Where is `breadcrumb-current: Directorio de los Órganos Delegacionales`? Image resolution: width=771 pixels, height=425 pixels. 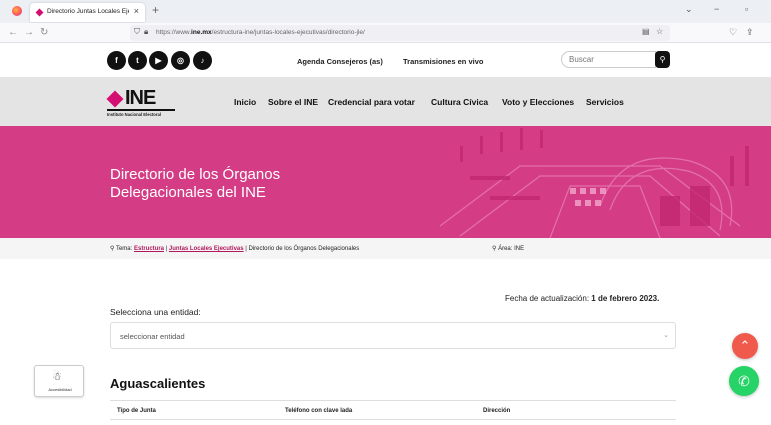 breadcrumb-current: Directorio de los Órganos Delegacionales is located at coordinates (304, 249).